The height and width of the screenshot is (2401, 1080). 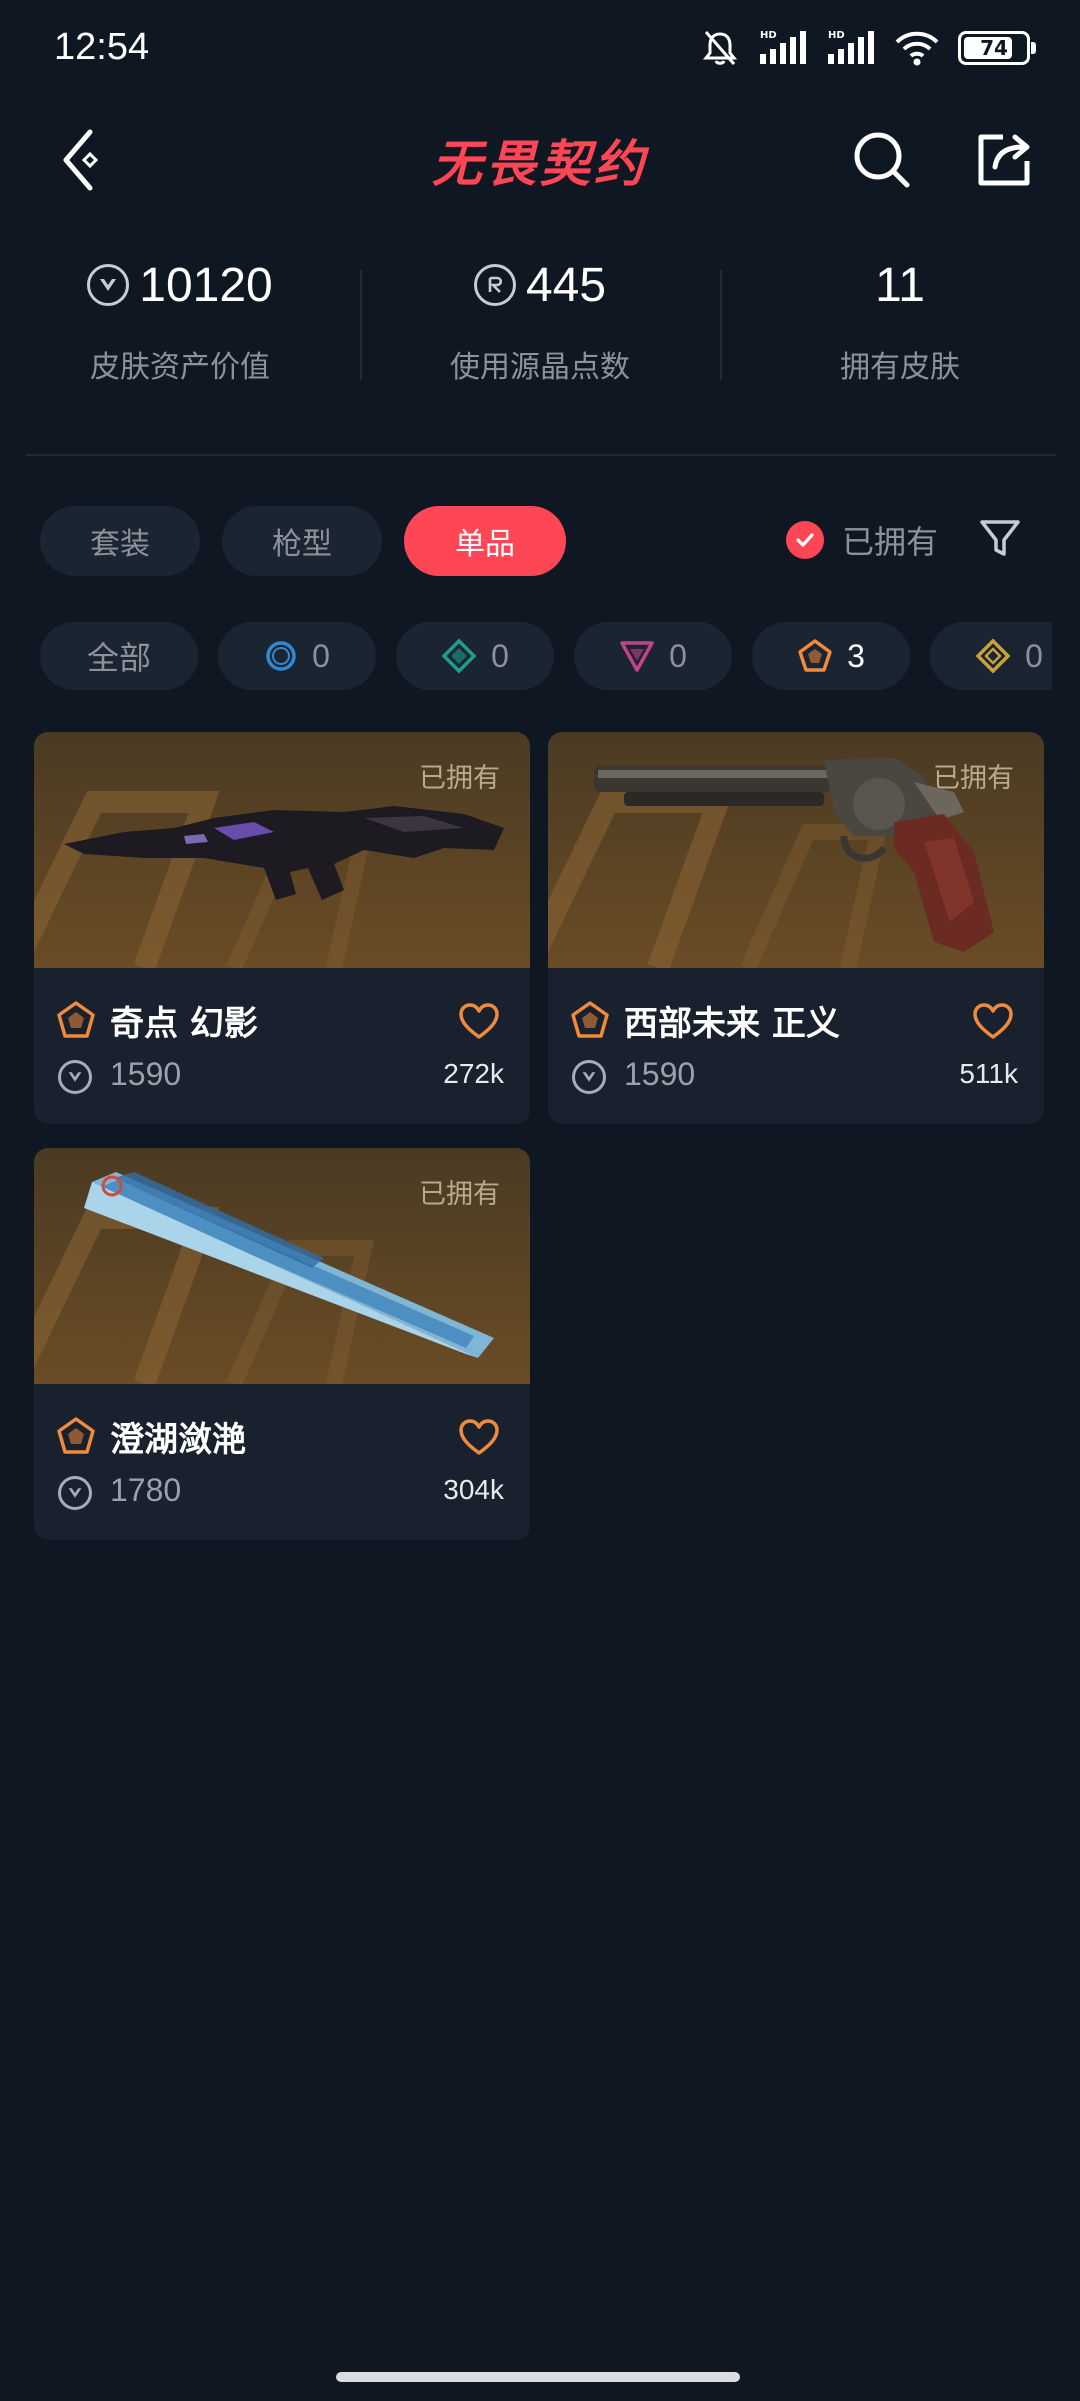 What do you see at coordinates (566, 285) in the screenshot?
I see `stat-value: 445` at bounding box center [566, 285].